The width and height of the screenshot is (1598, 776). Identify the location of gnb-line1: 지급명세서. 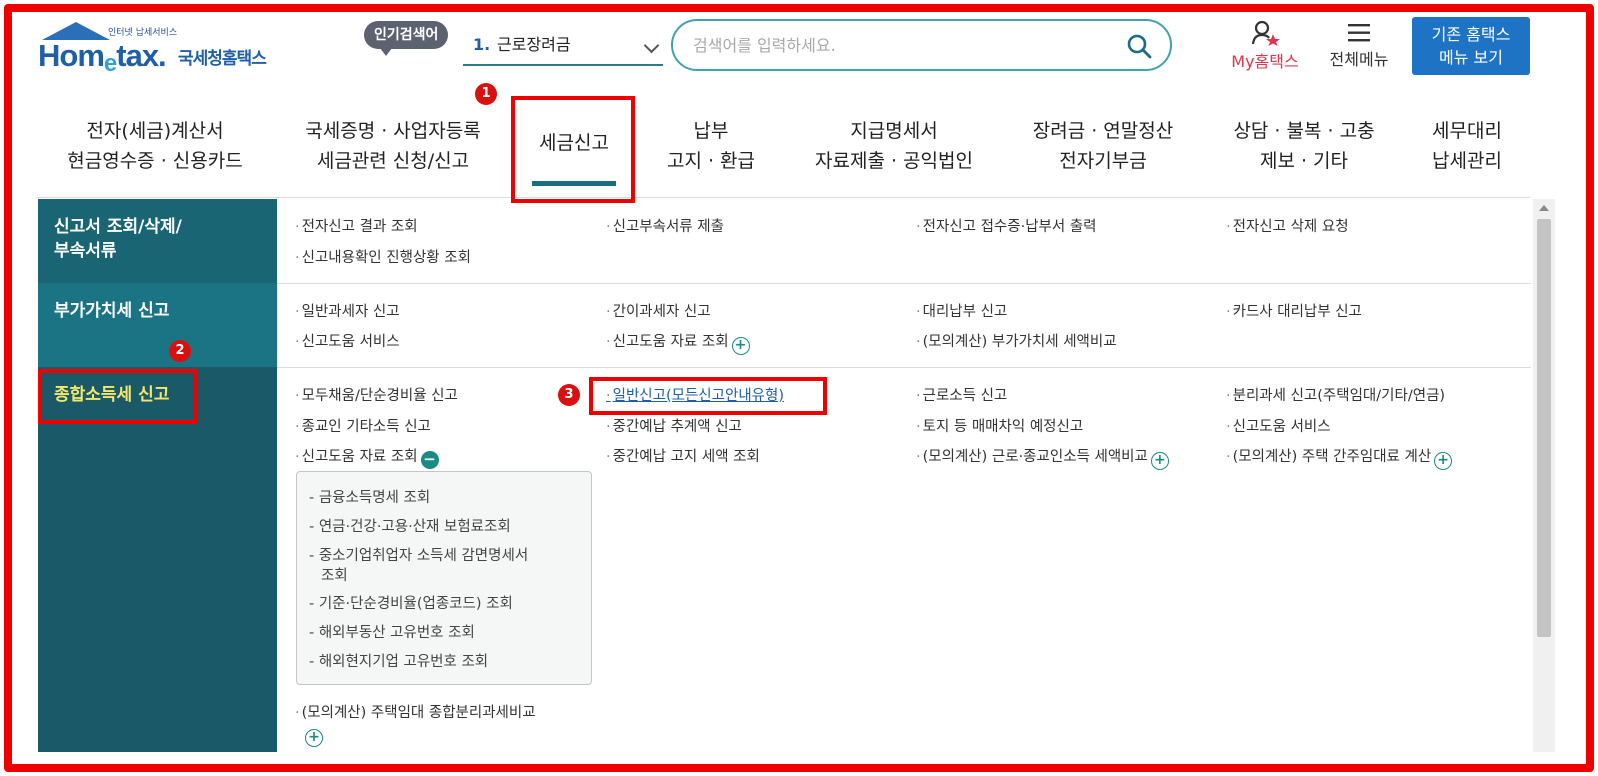
(894, 131).